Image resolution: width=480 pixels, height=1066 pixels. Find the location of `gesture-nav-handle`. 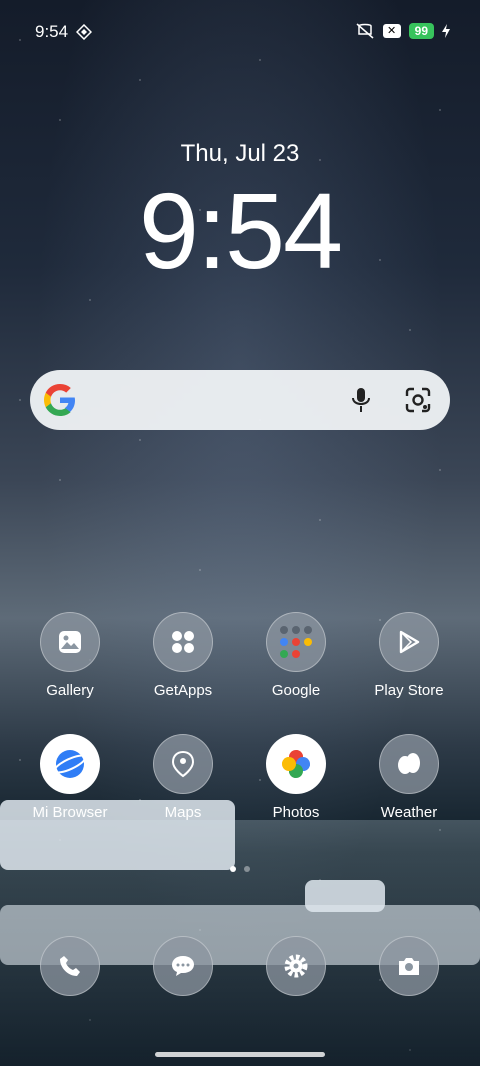

gesture-nav-handle is located at coordinates (240, 1054).